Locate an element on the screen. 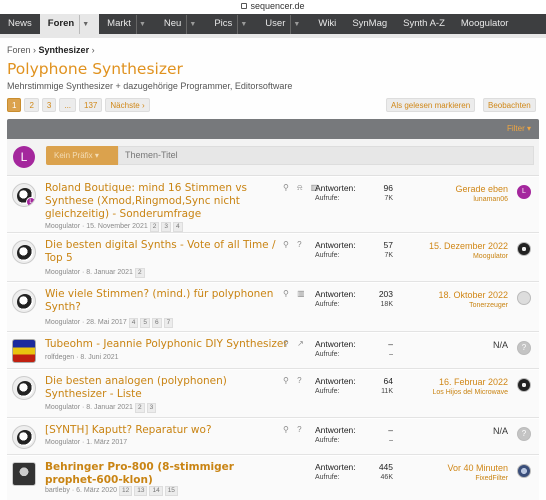 The image size is (546, 500). page-2-button: 2 is located at coordinates (31, 105).